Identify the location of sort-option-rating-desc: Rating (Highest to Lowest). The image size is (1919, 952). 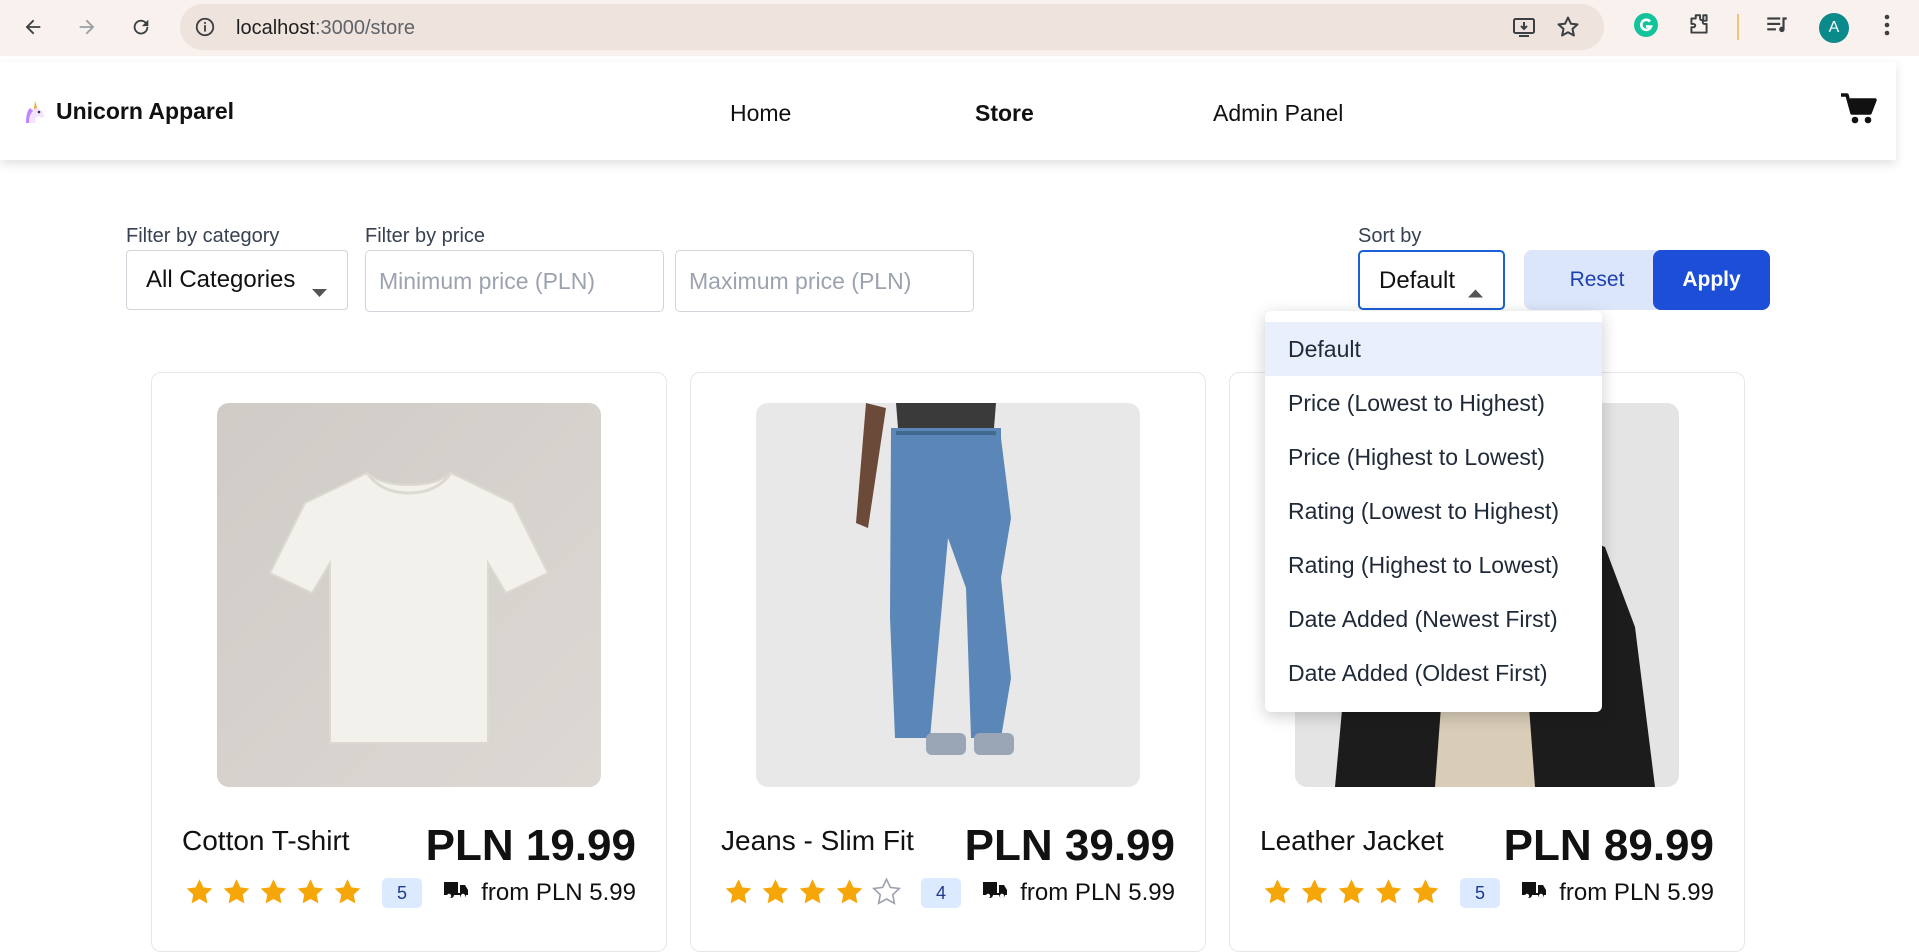
(1433, 565).